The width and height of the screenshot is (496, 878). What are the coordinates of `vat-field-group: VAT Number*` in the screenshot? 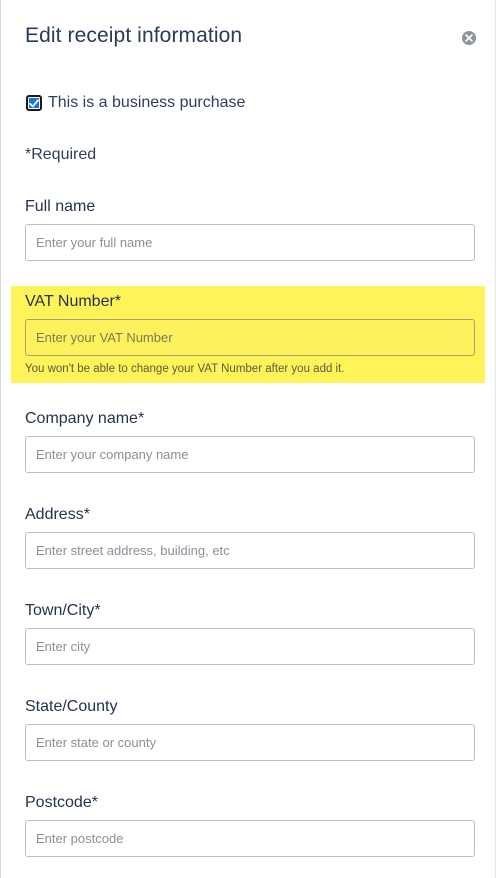 It's located at (250, 324).